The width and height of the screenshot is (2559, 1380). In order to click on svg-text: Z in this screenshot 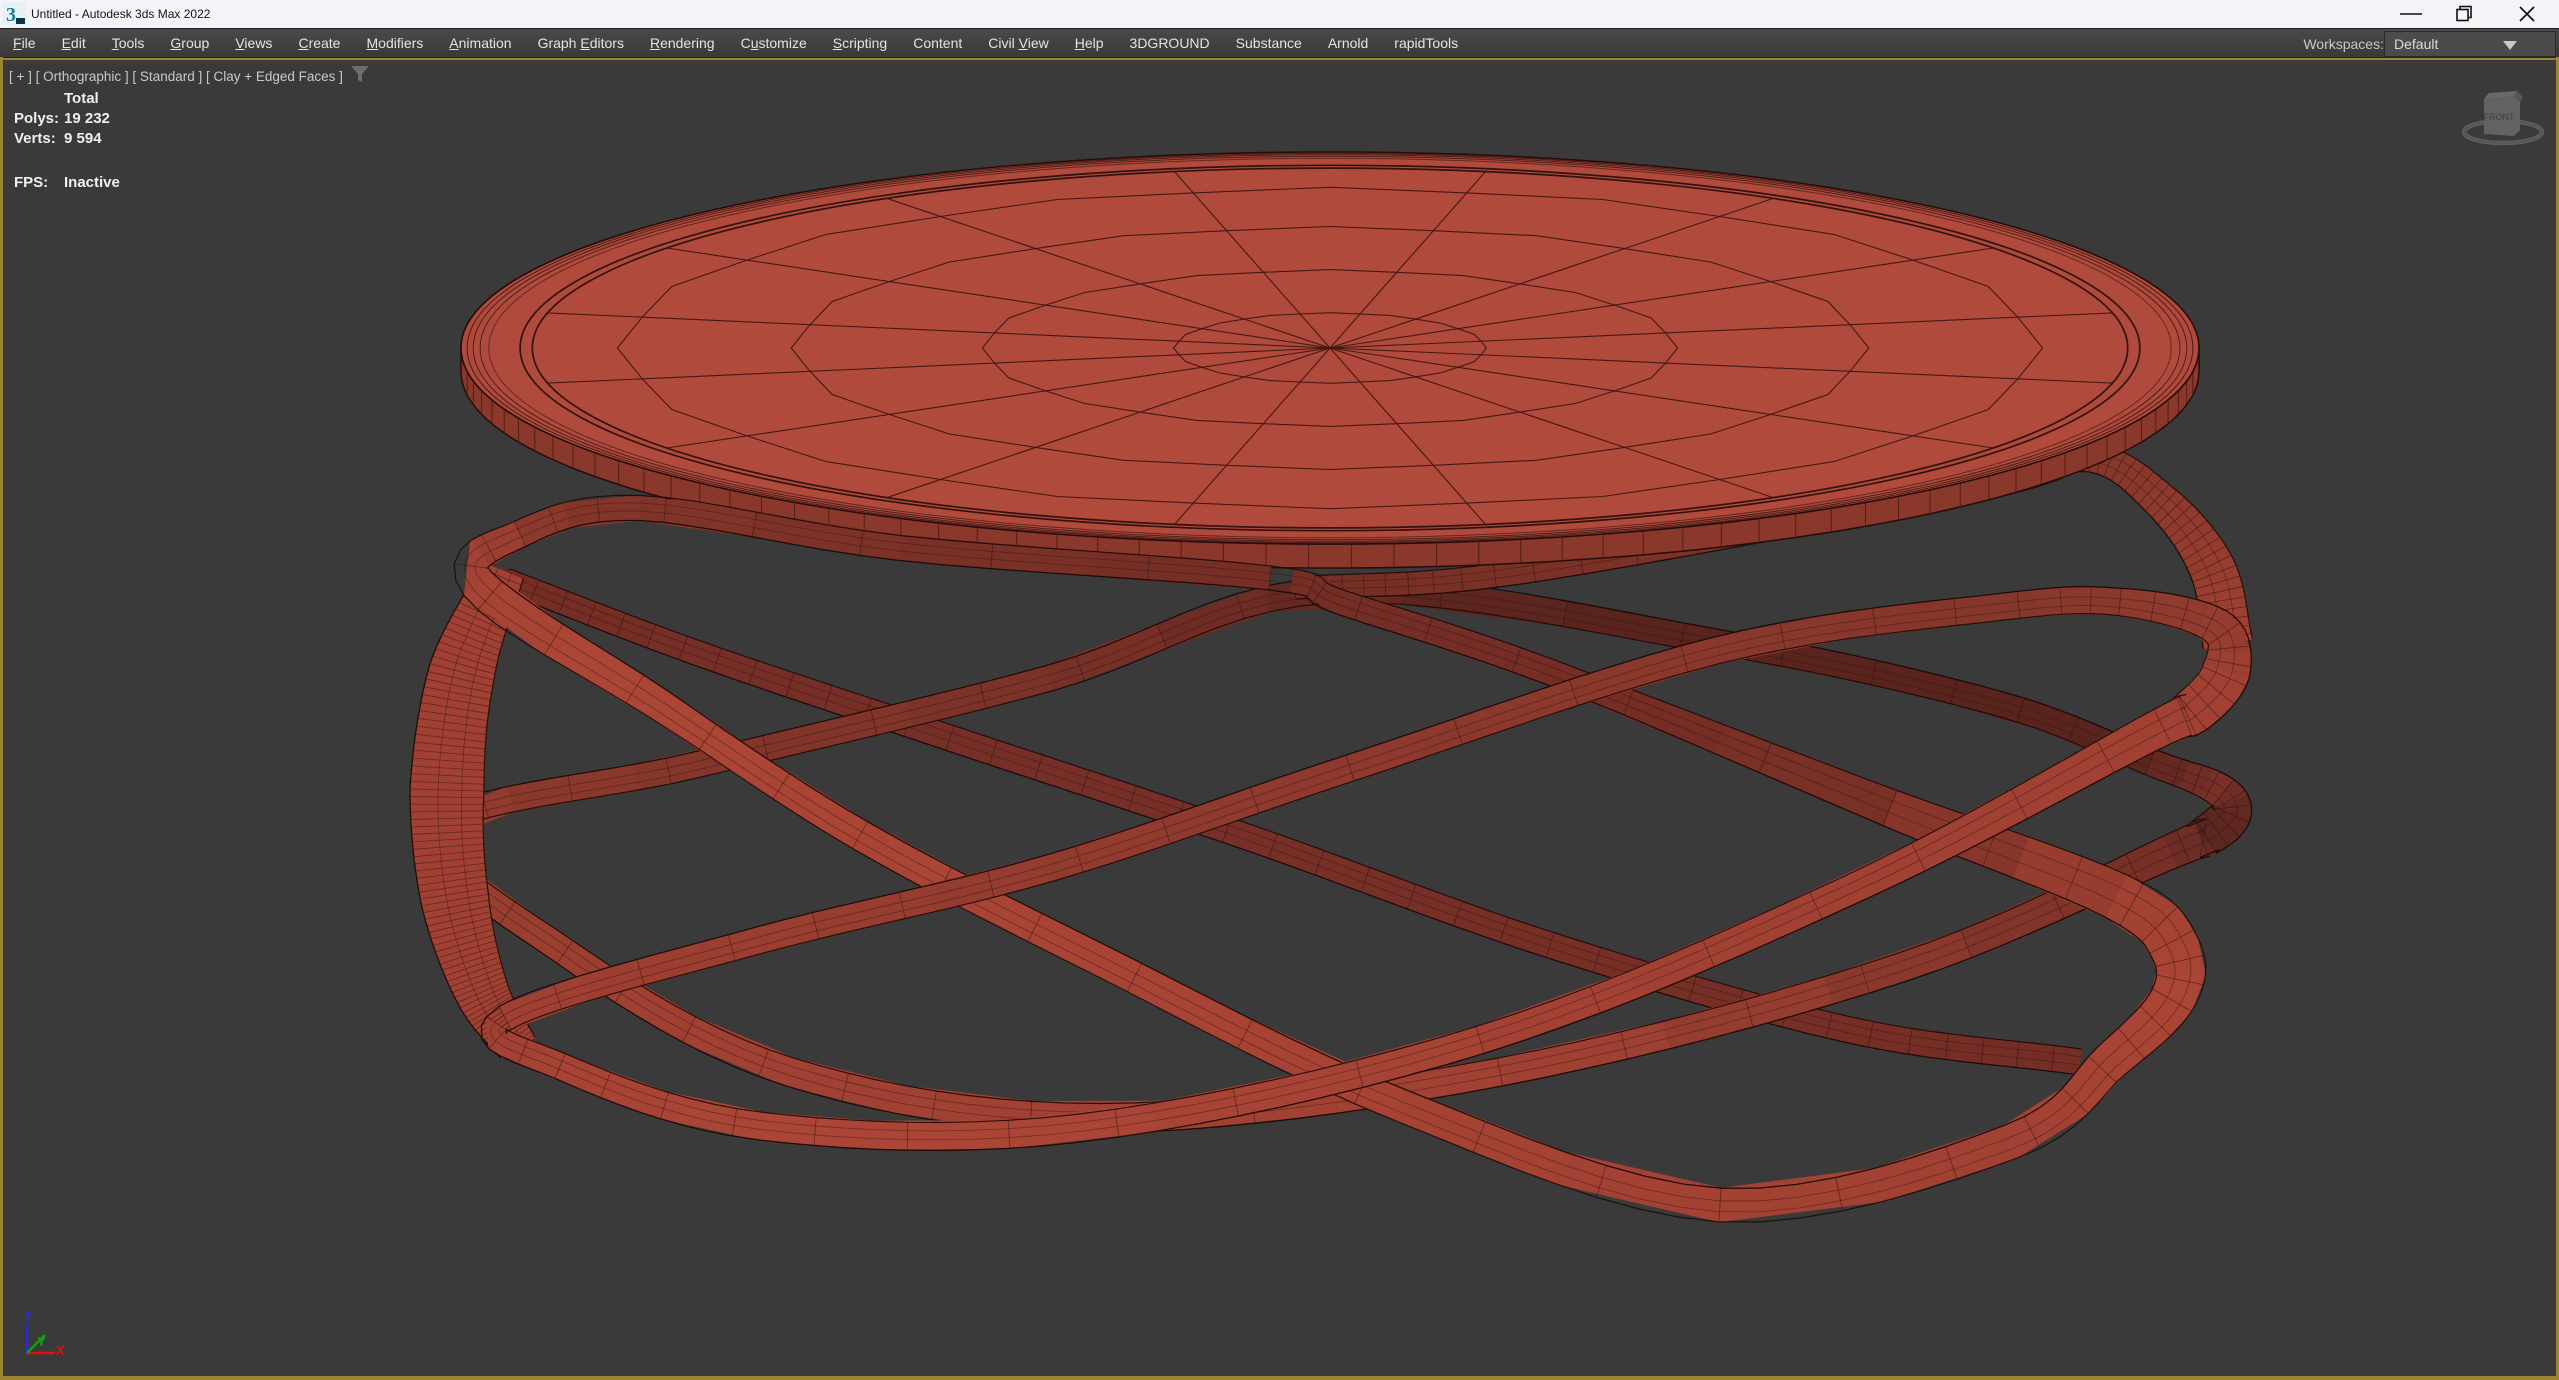, I will do `click(28, 1315)`.